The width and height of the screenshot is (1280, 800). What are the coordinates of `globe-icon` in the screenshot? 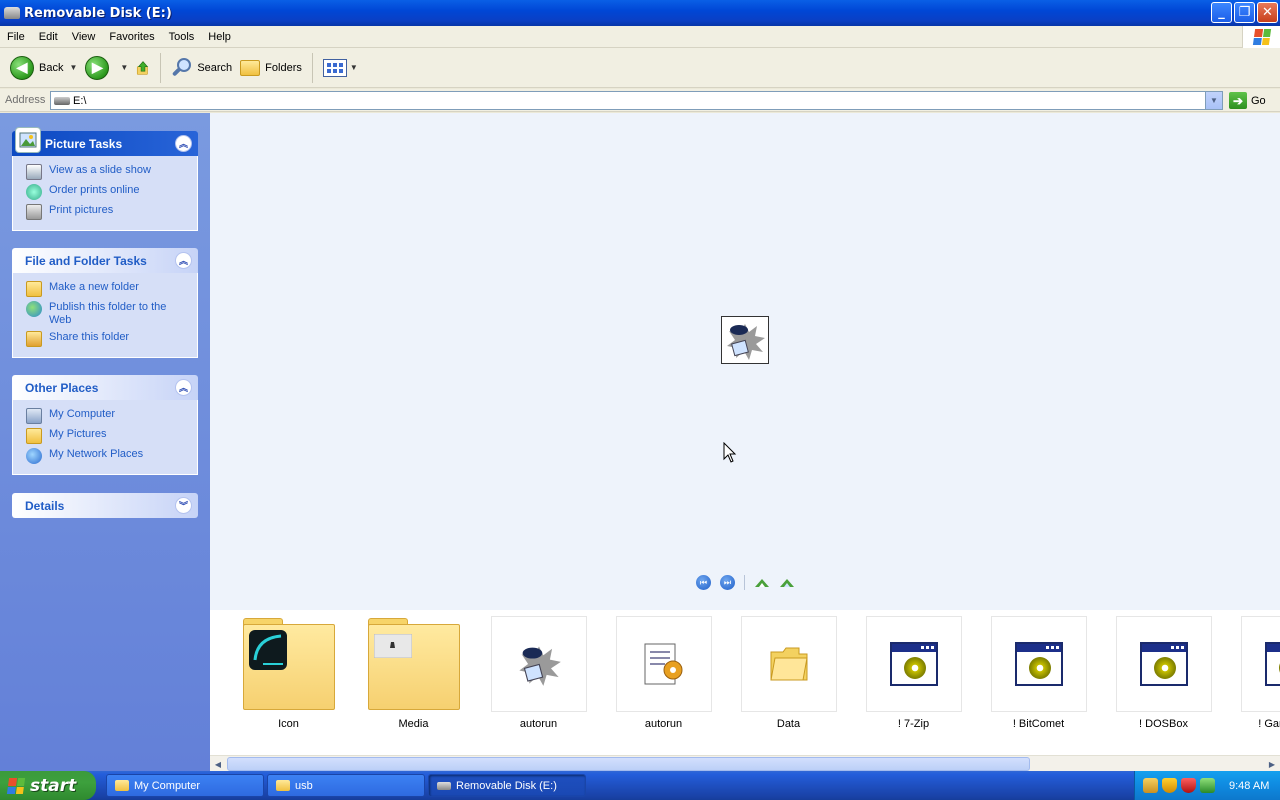 It's located at (34, 309).